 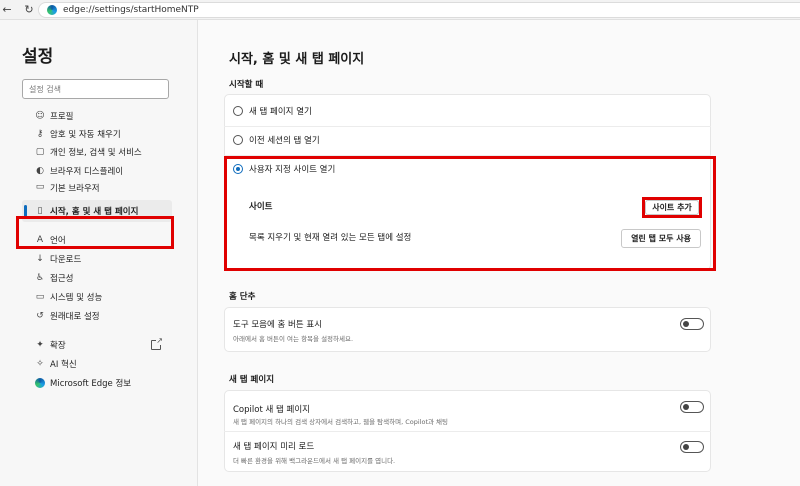 What do you see at coordinates (55, 364) in the screenshot?
I see `sidebar-item-ai-innovation: ✧ AI 혁신` at bounding box center [55, 364].